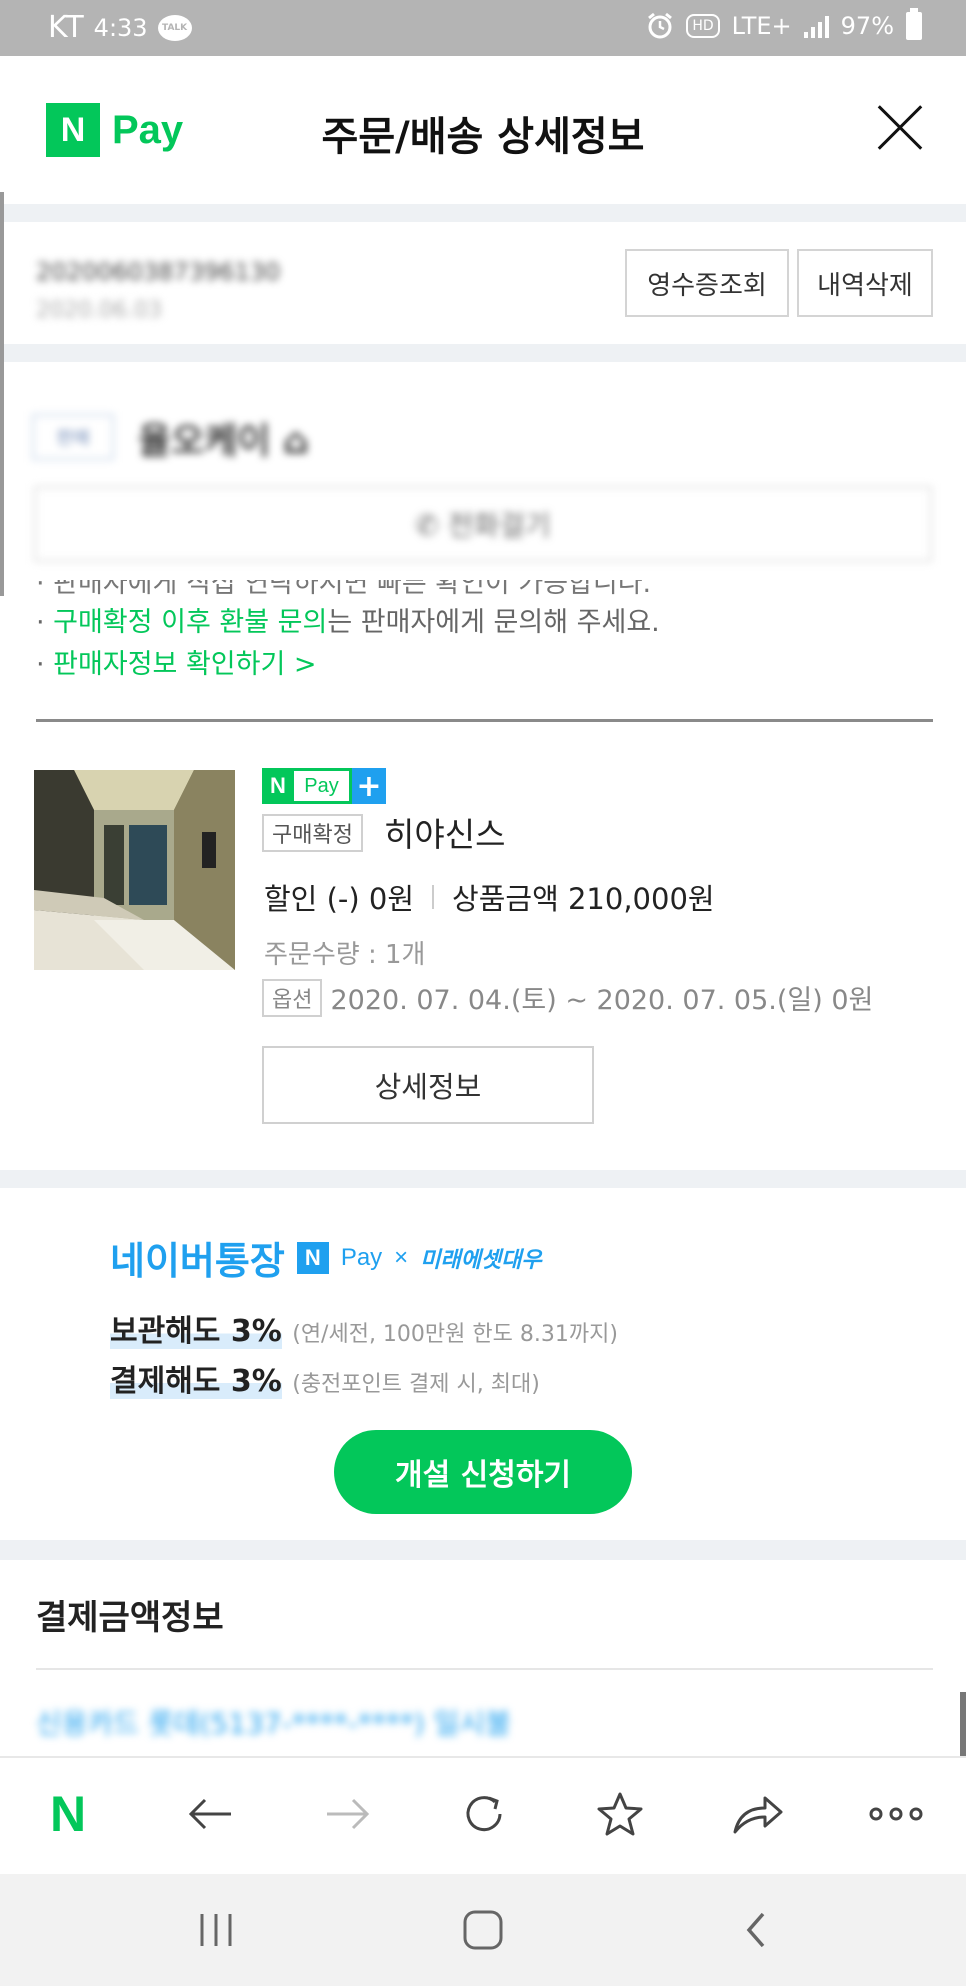  I want to click on npay-plus-badge: N Pay +, so click(324, 786).